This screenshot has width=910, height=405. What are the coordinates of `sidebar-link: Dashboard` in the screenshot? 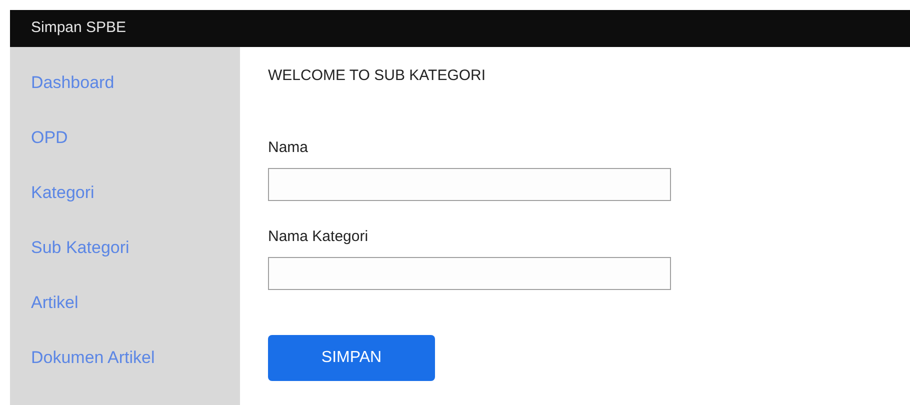 It's located at (72, 83).